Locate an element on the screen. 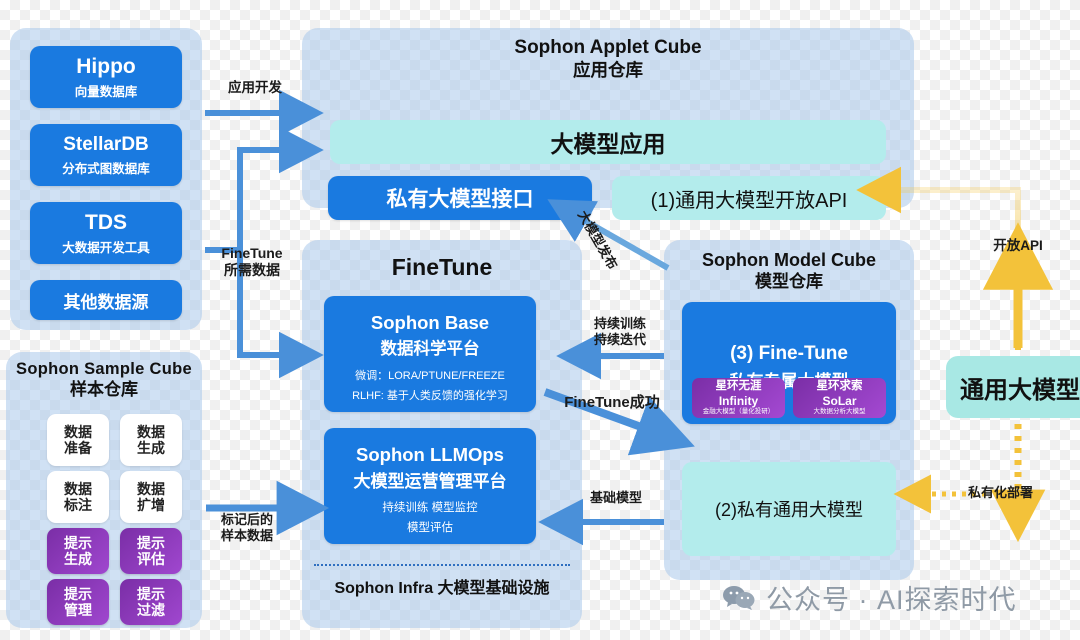 This screenshot has height=640, width=1080. sophon-infra-label: Sophon Infra 大模型基础设施 is located at coordinates (442, 588).